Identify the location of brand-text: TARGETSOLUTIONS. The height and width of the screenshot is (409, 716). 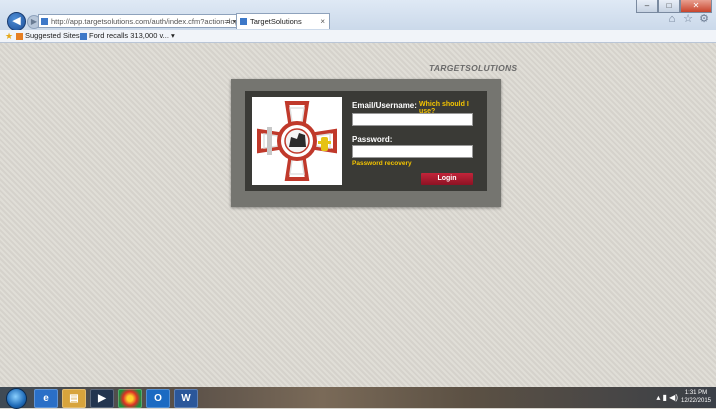
(473, 68).